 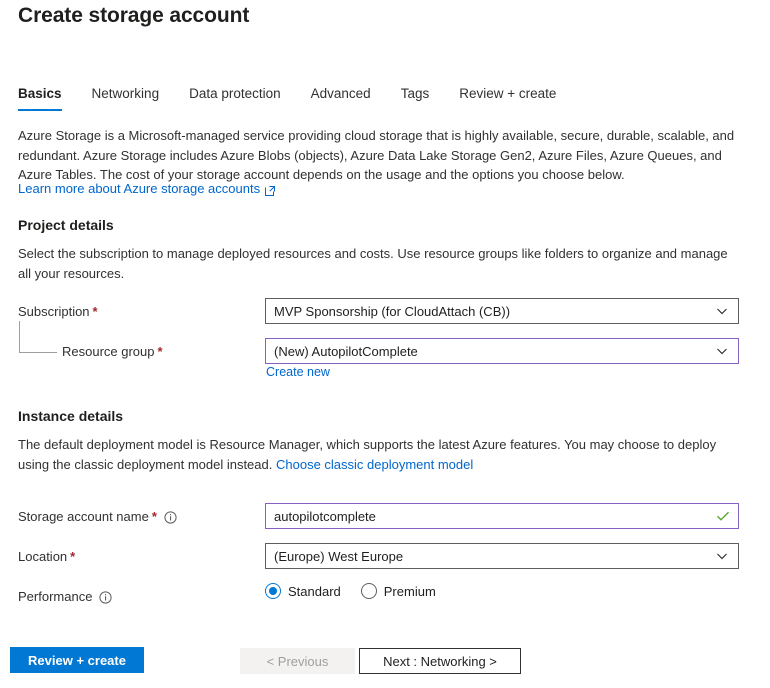 I want to click on radio-premium-indicator, so click(x=368, y=591).